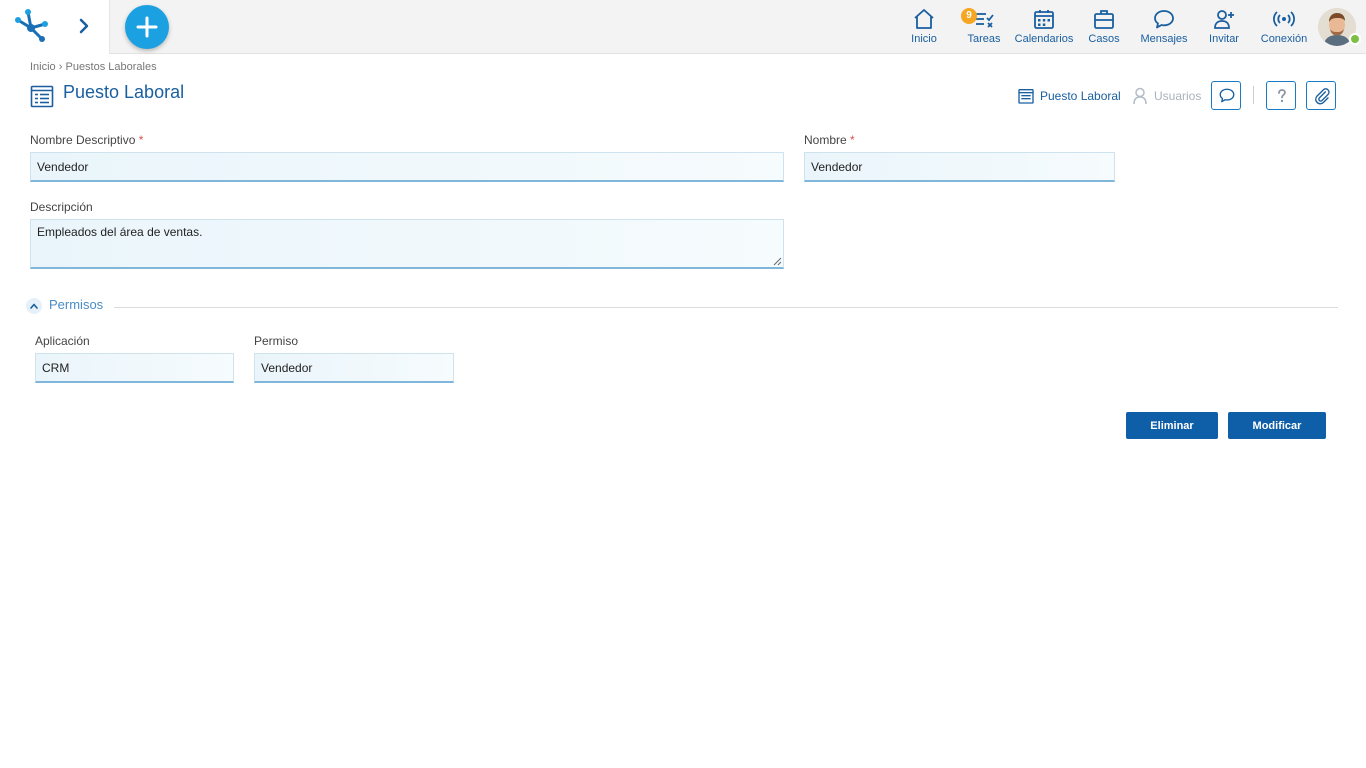 Image resolution: width=1366 pixels, height=768 pixels. I want to click on aplicacion-label: Aplicación, so click(62, 341).